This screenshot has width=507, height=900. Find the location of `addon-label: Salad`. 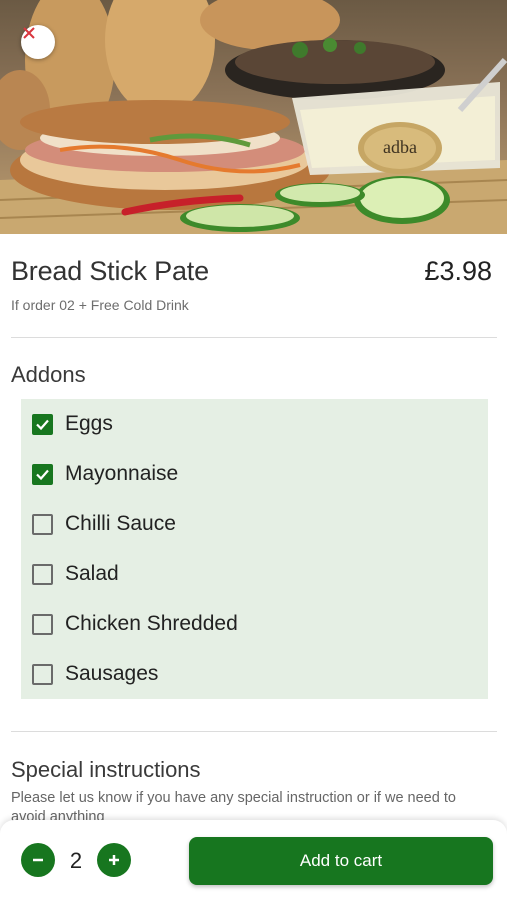

addon-label: Salad is located at coordinates (92, 573).